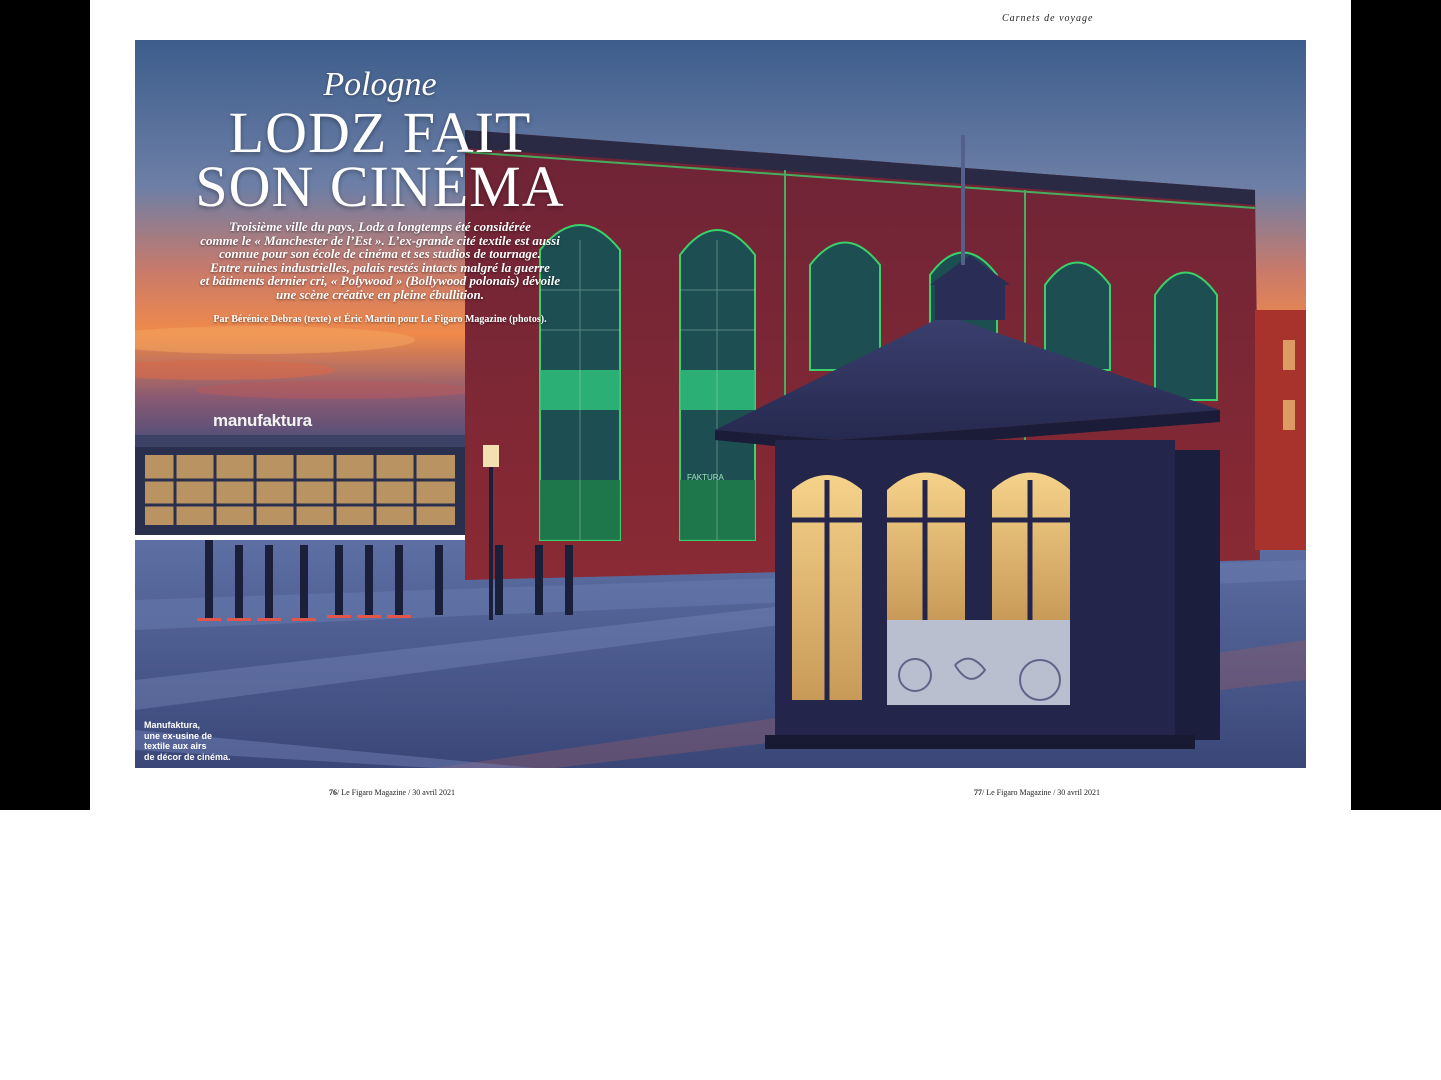 Image resolution: width=1441 pixels, height=1080 pixels. I want to click on right-black-margin, so click(1396, 405).